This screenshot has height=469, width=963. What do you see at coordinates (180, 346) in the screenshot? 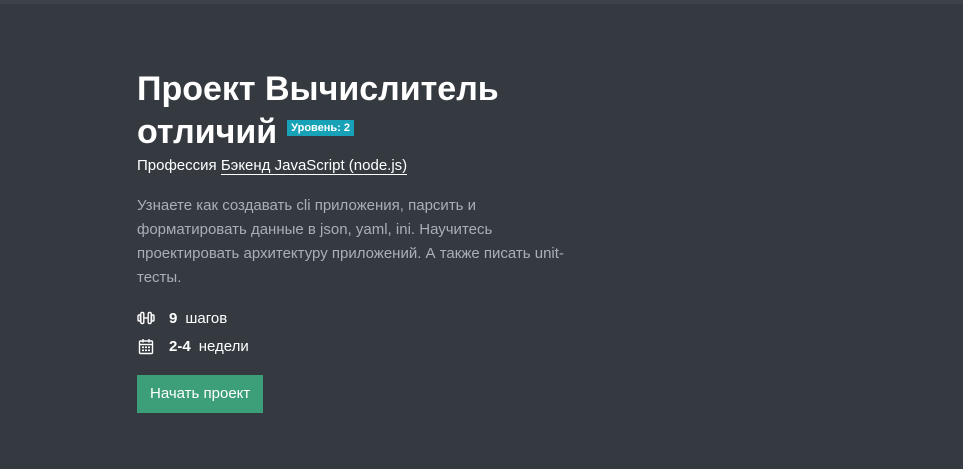
I see `duration-value: 2-4` at bounding box center [180, 346].